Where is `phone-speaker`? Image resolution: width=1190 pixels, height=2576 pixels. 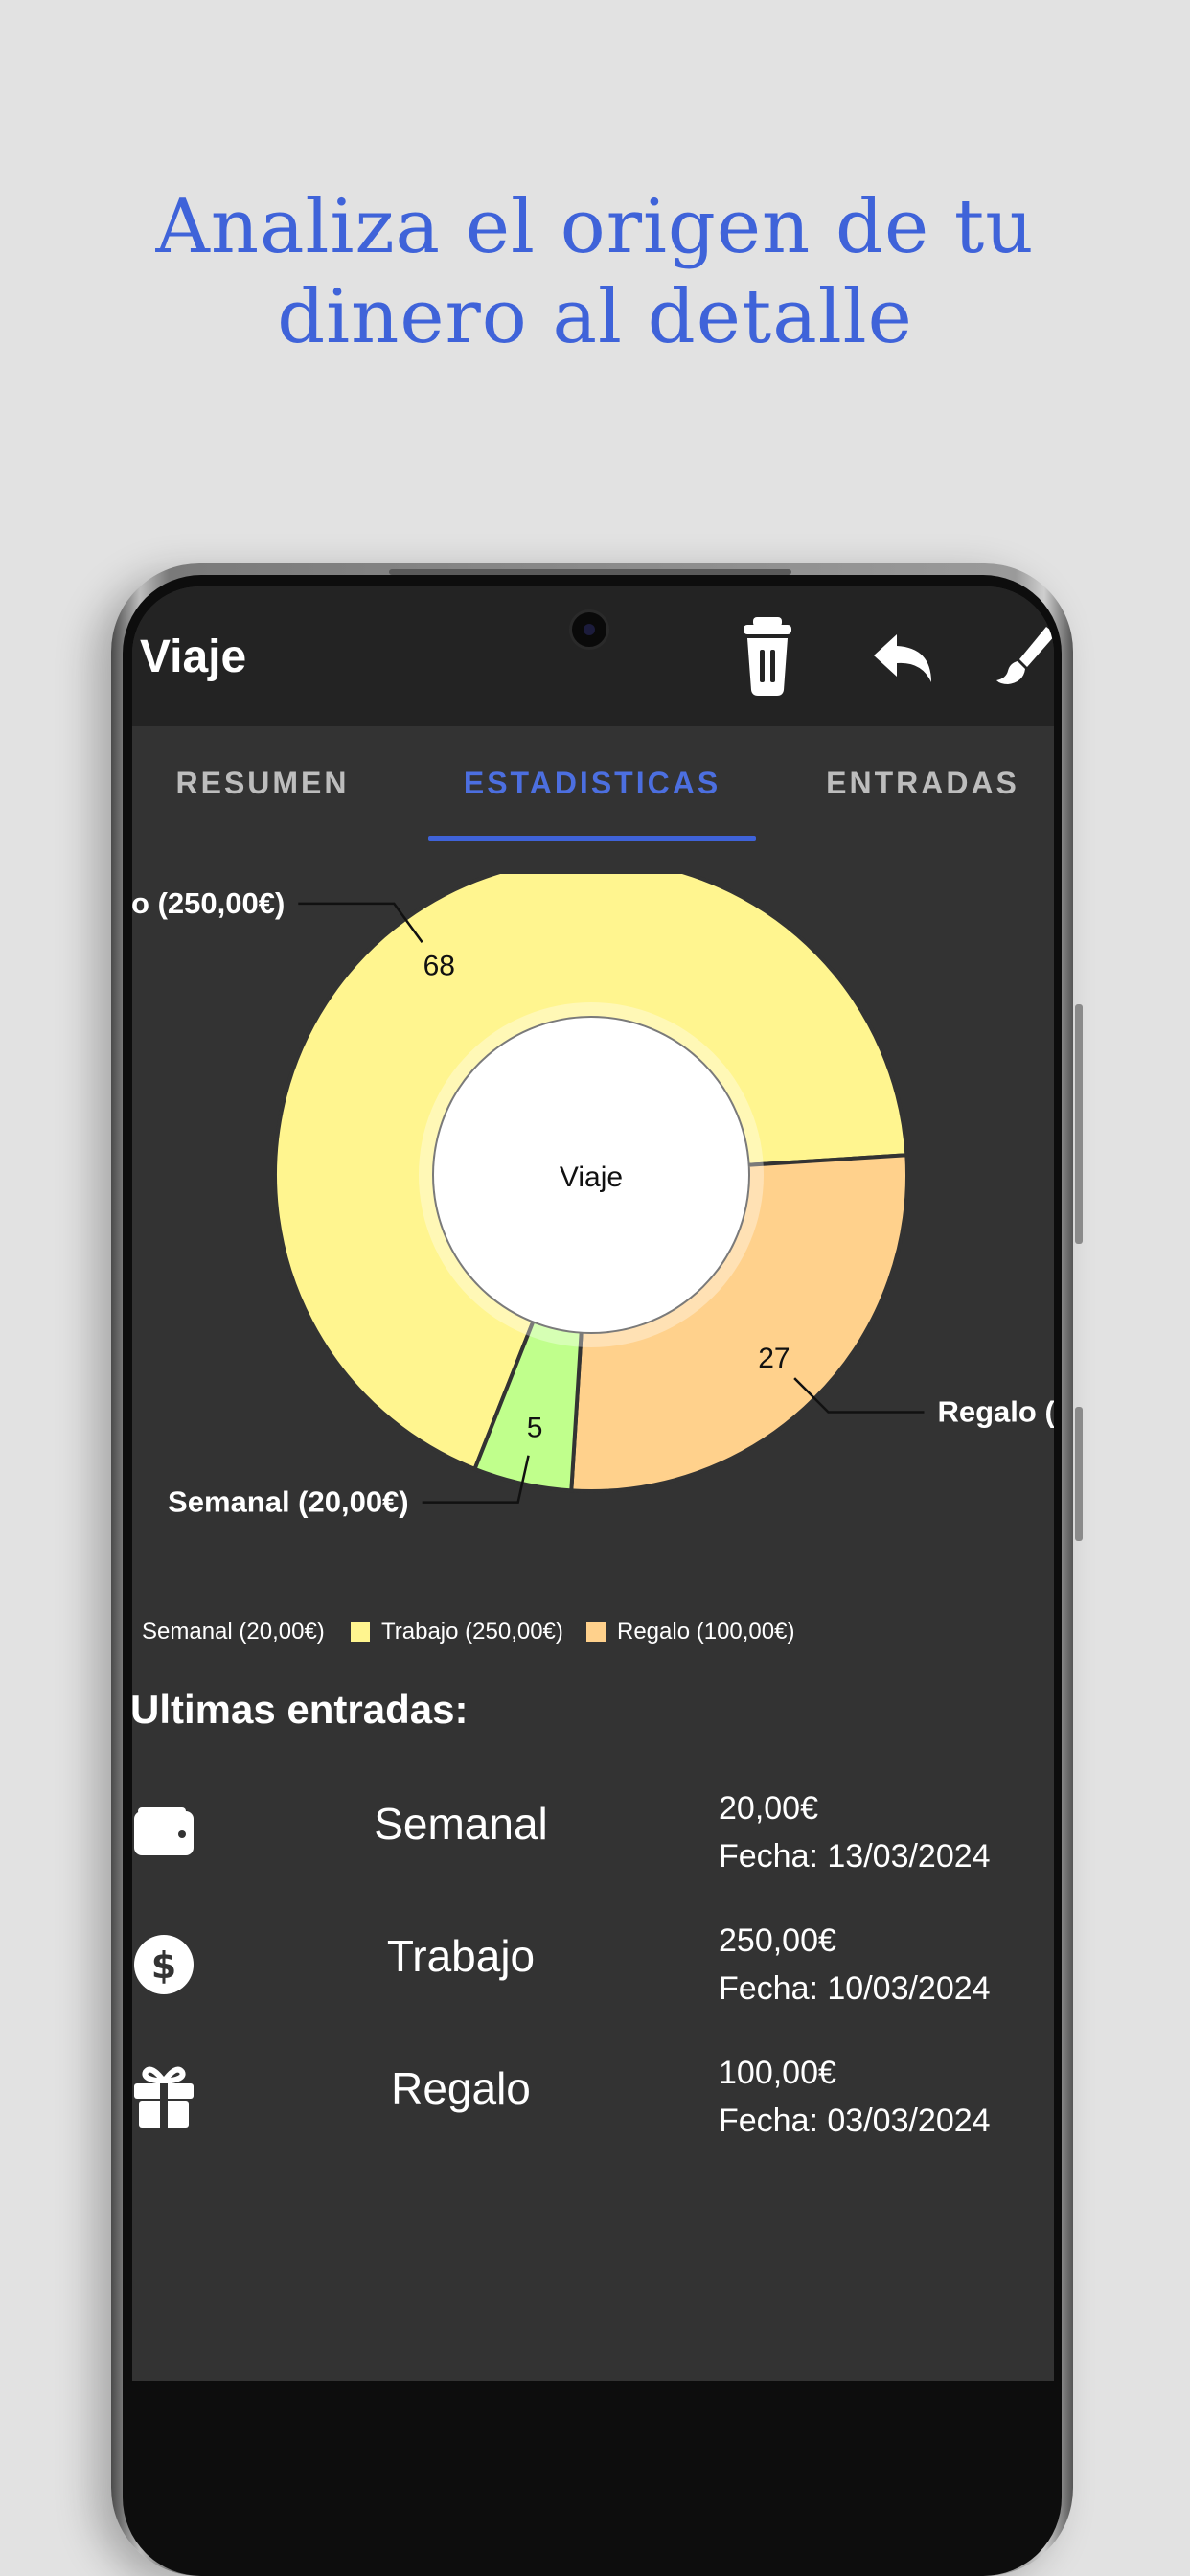
phone-speaker is located at coordinates (590, 572).